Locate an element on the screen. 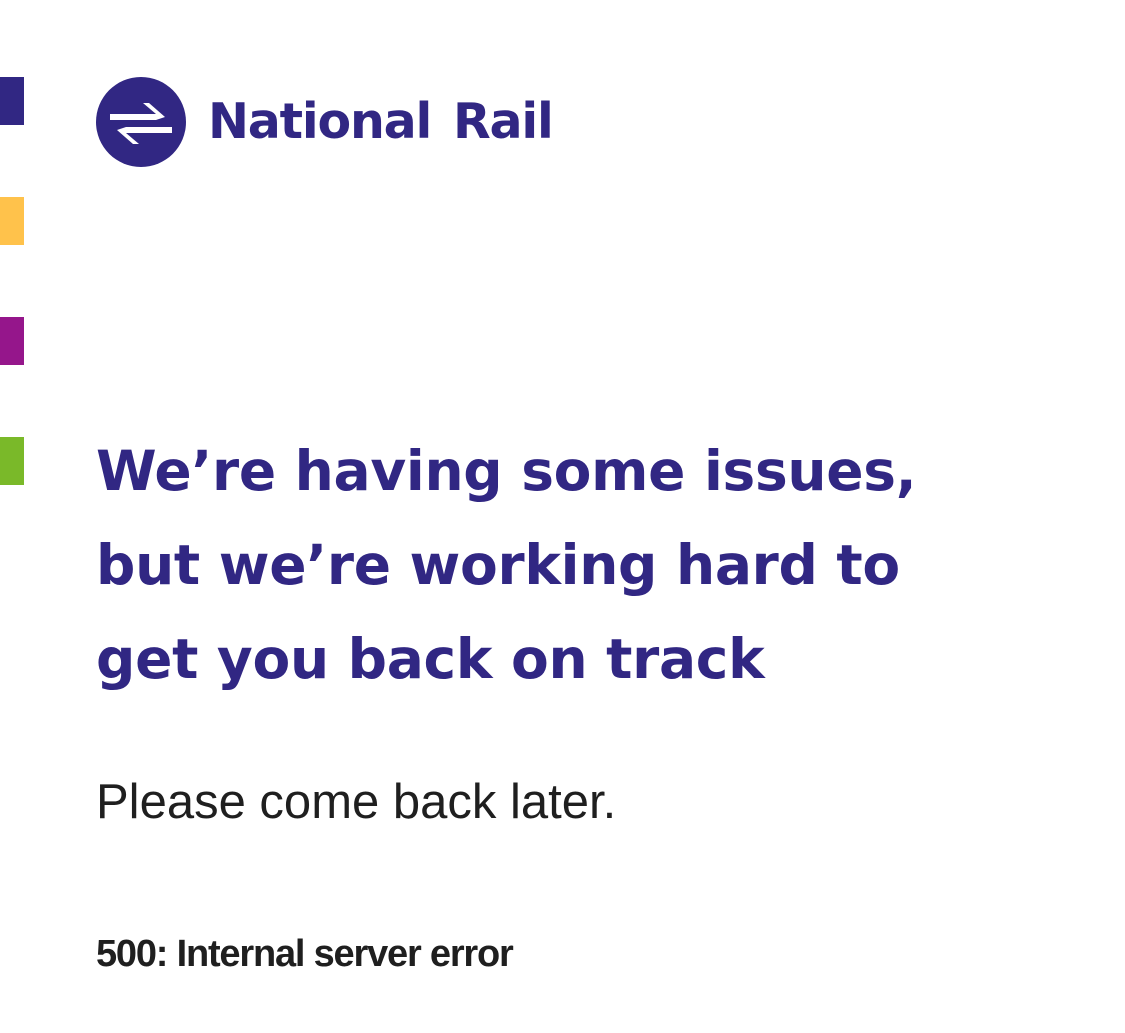 The height and width of the screenshot is (1033, 1125). headline-line-3: get you back on track is located at coordinates (430, 659).